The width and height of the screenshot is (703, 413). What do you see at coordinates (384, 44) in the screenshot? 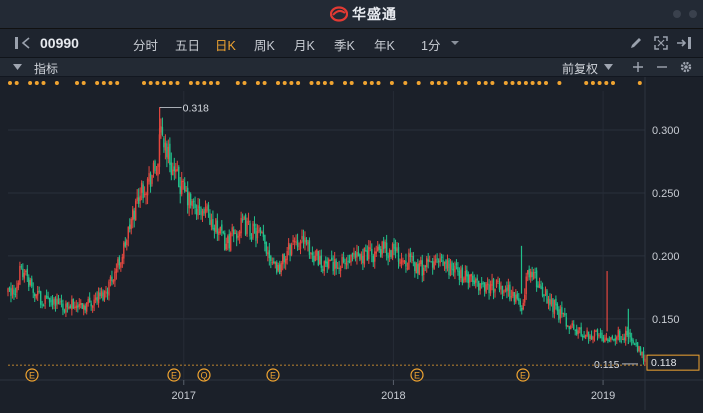
I see `tab-period-yearly-k: 年K` at bounding box center [384, 44].